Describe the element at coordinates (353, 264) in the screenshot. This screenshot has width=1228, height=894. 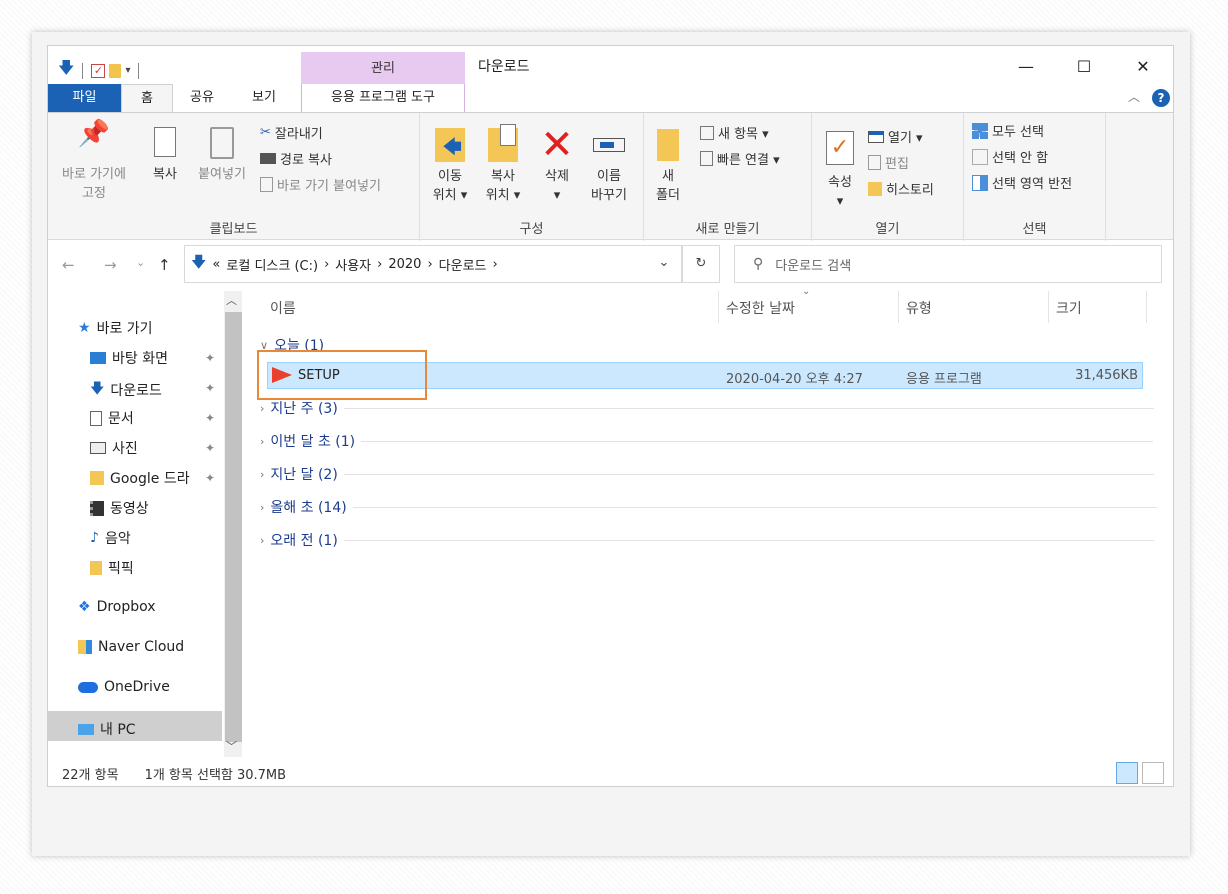
I see `breadcrumb-users: 사용자` at that location.